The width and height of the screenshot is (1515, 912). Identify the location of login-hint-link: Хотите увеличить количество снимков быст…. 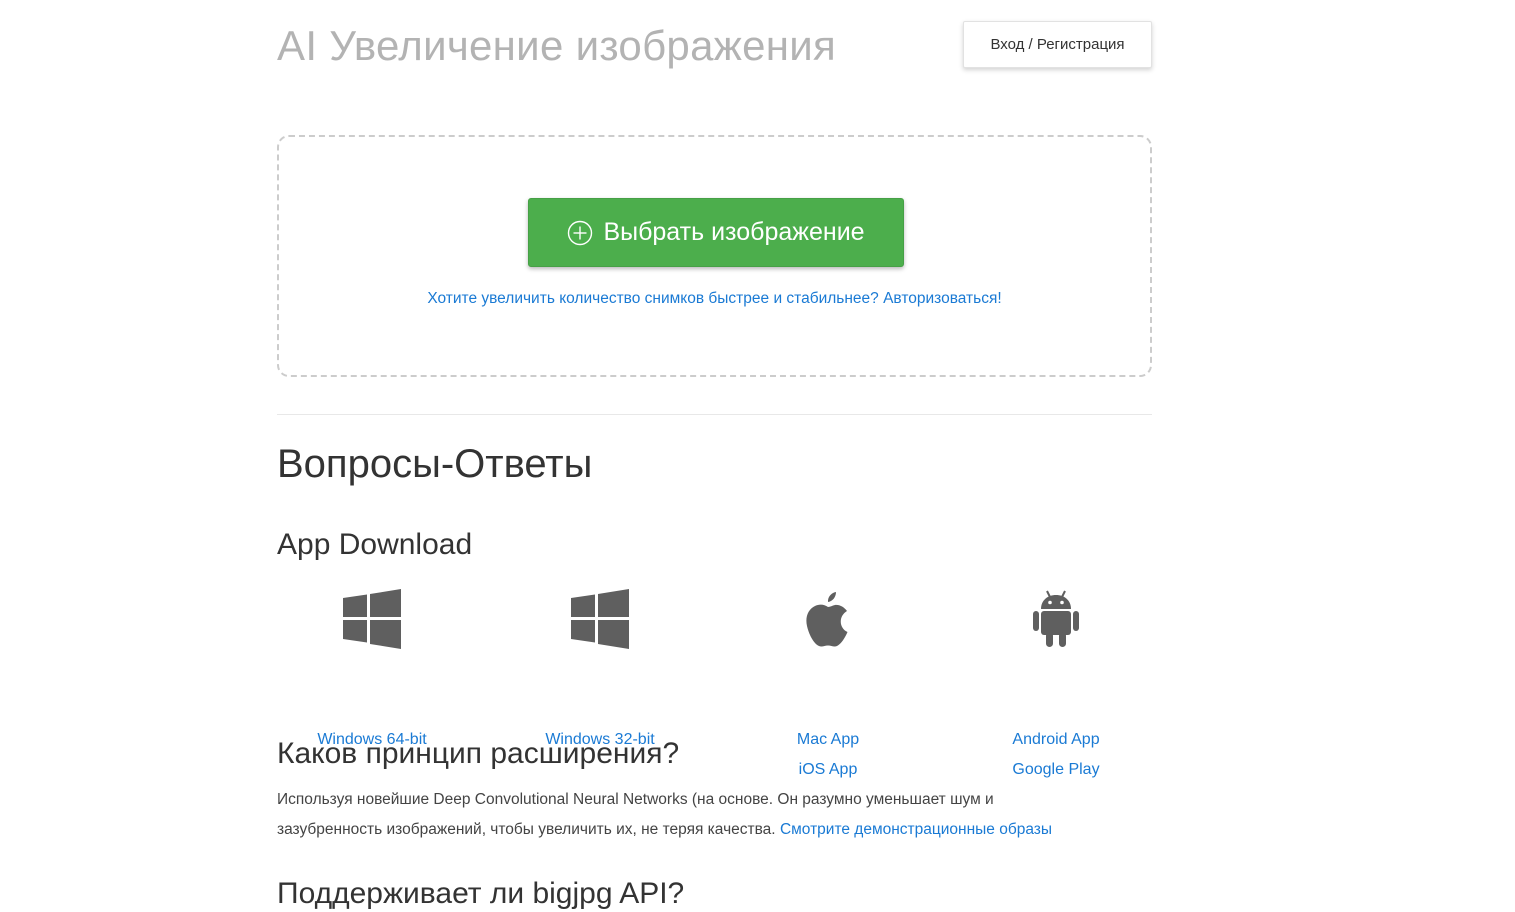
(714, 299).